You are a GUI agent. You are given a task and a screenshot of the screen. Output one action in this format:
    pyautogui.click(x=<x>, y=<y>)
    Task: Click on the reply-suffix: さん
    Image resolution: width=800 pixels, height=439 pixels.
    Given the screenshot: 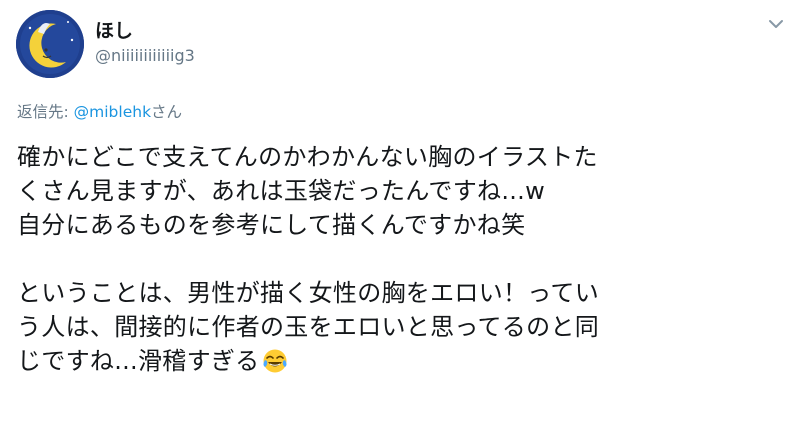 What is the action you would take?
    pyautogui.click(x=167, y=112)
    